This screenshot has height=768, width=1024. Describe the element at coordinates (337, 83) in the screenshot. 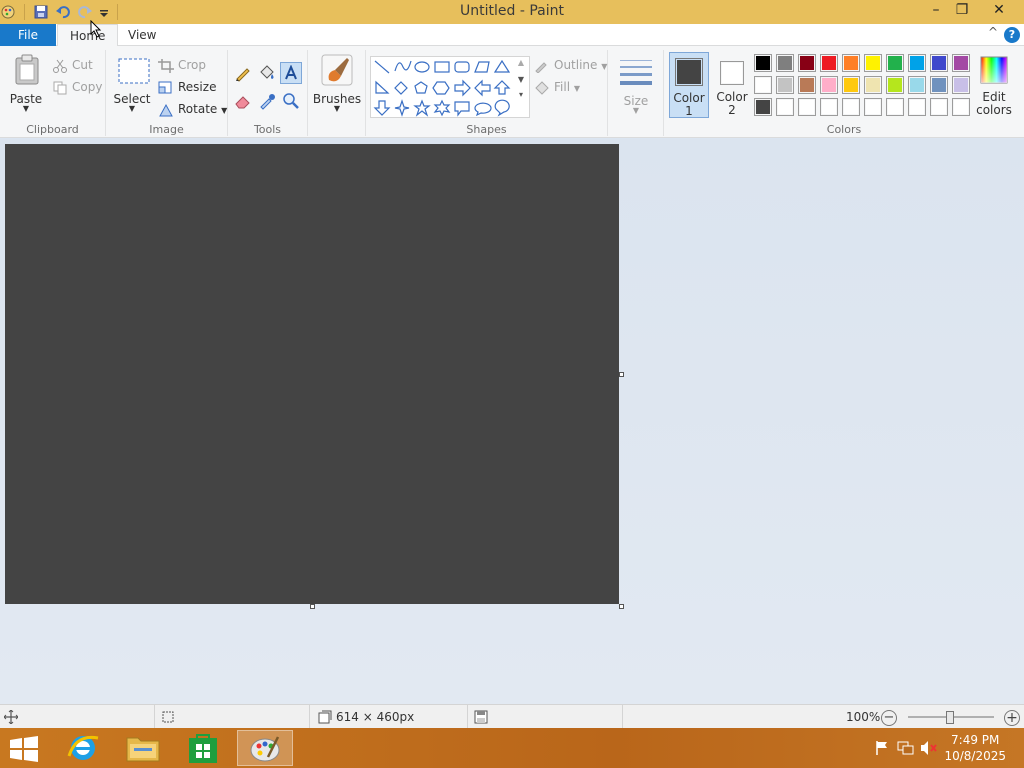

I see `brushes-button: Brushes ▼` at that location.